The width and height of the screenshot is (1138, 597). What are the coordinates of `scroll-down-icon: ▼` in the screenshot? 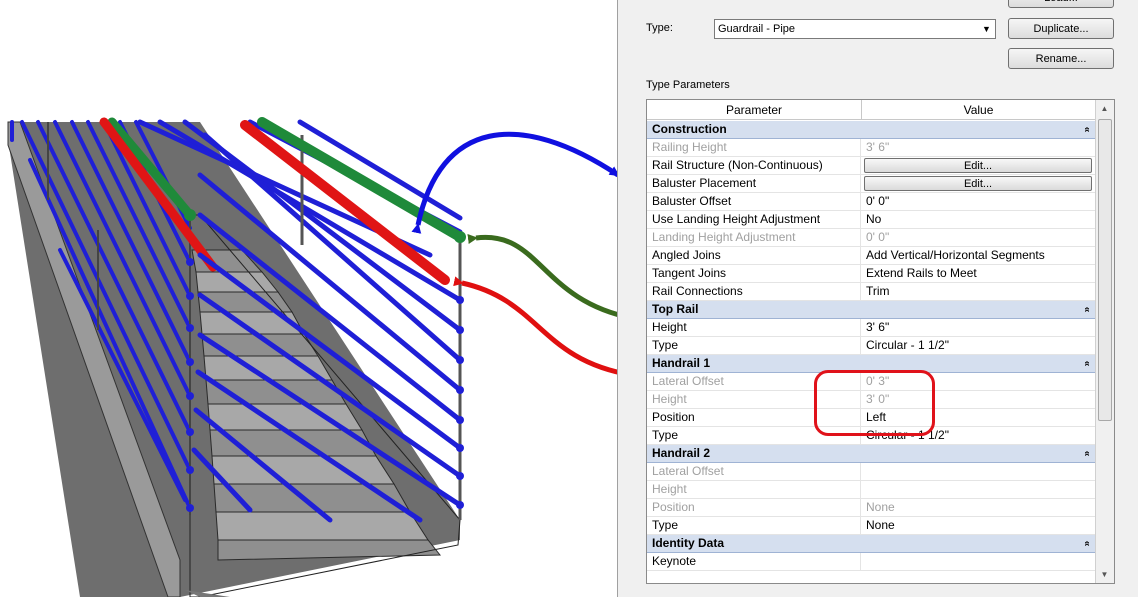 It's located at (1104, 574).